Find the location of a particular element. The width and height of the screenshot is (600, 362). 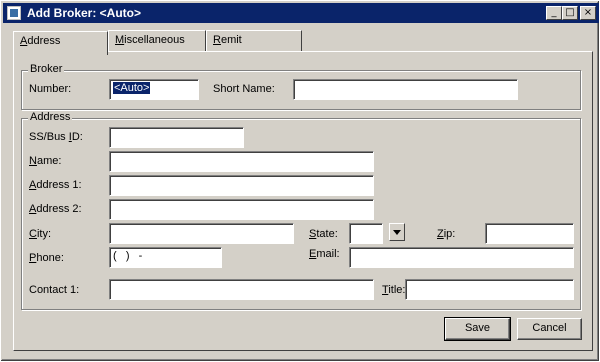

address-group-title: Address is located at coordinates (50, 117).